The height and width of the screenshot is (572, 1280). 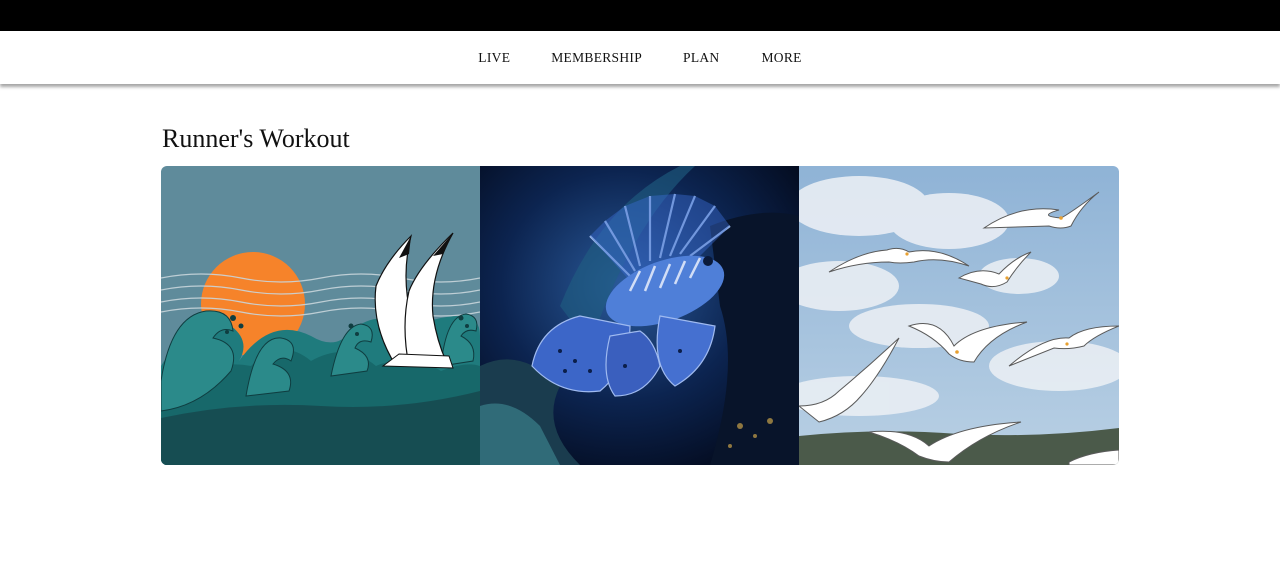 I want to click on nav-item-plan: PLAN, so click(x=701, y=58).